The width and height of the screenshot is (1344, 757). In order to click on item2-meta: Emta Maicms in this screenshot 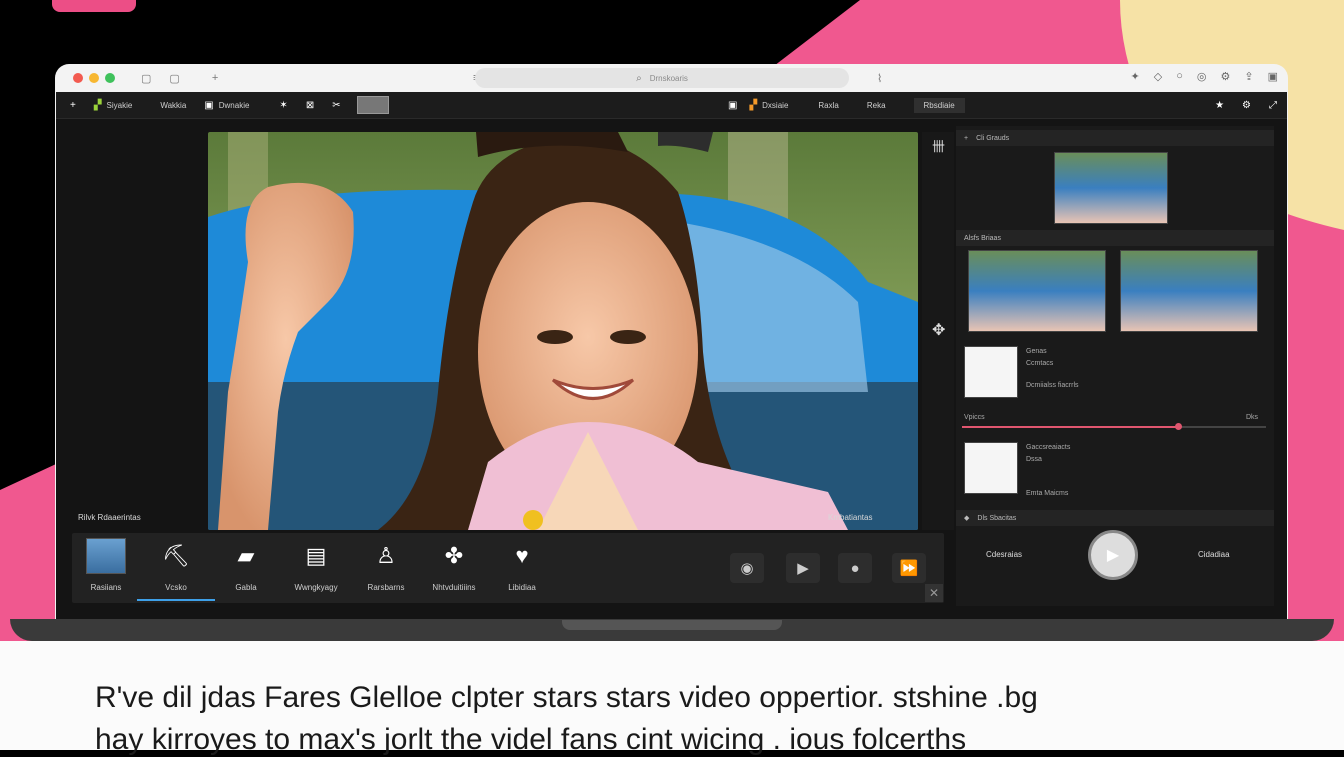, I will do `click(1047, 493)`.